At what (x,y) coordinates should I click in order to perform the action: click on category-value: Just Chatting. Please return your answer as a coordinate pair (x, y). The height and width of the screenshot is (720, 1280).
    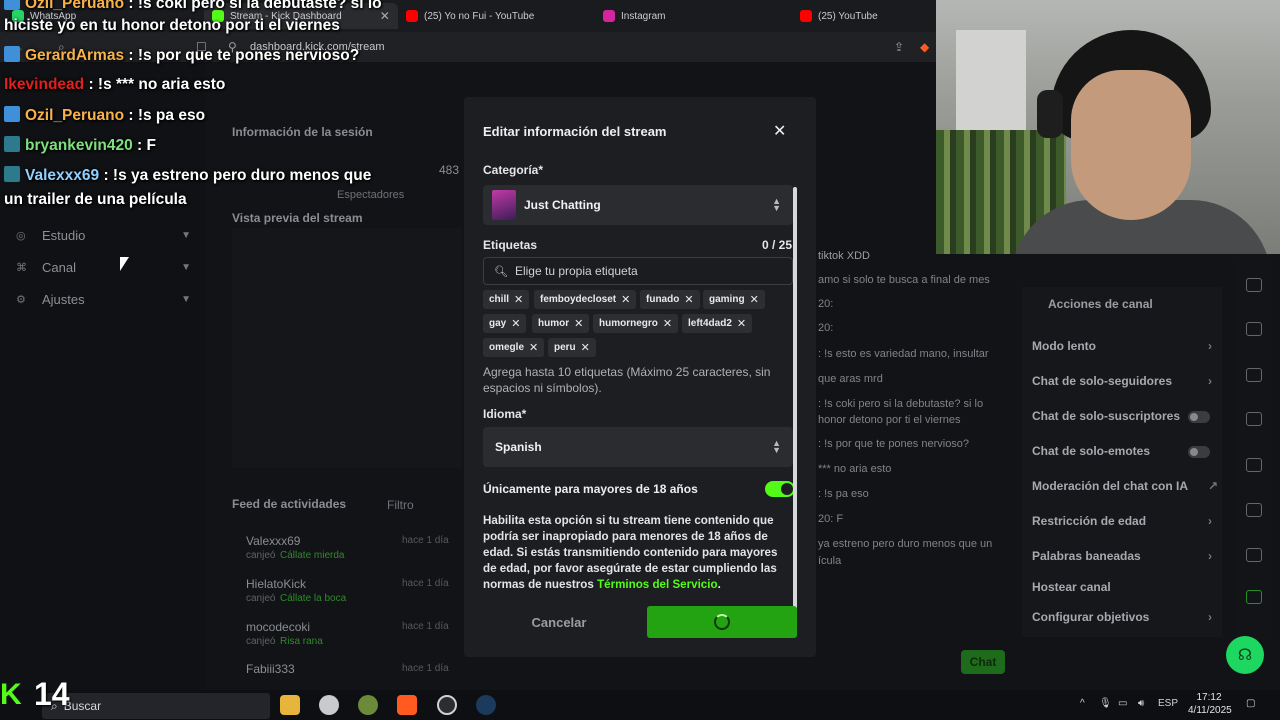
    Looking at the image, I should click on (562, 205).